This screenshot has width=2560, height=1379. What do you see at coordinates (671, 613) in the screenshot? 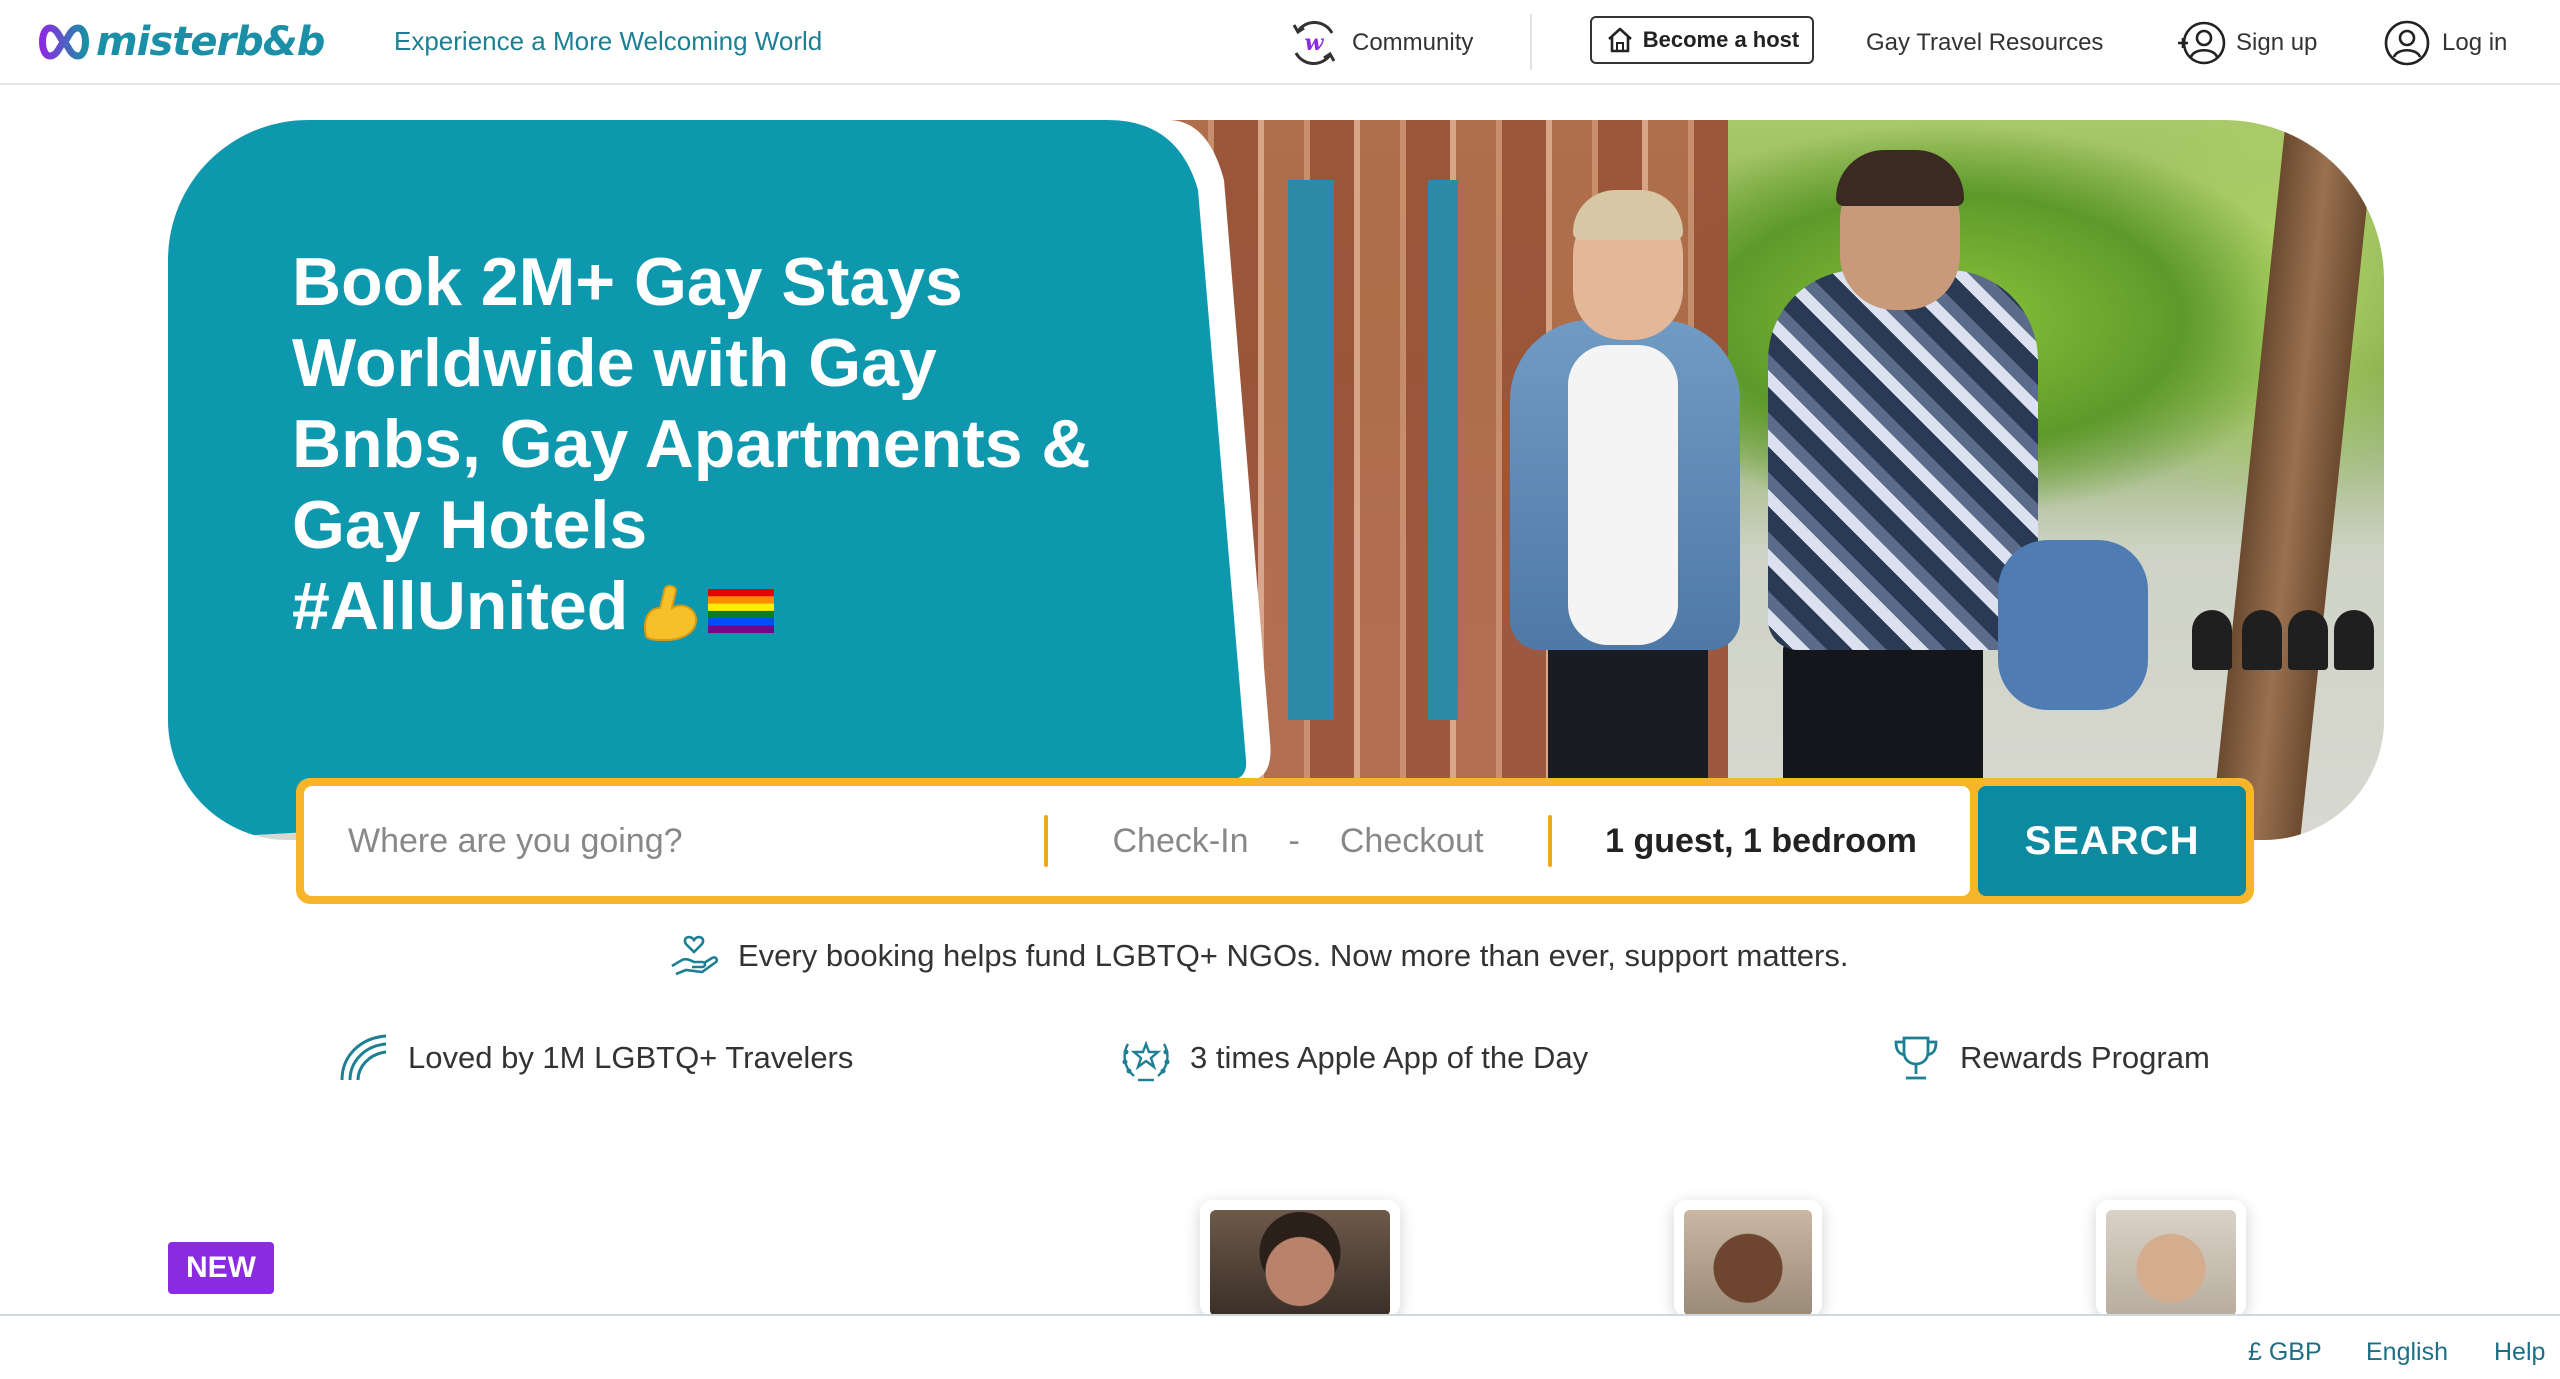
I see `flexed-biceps-icon` at bounding box center [671, 613].